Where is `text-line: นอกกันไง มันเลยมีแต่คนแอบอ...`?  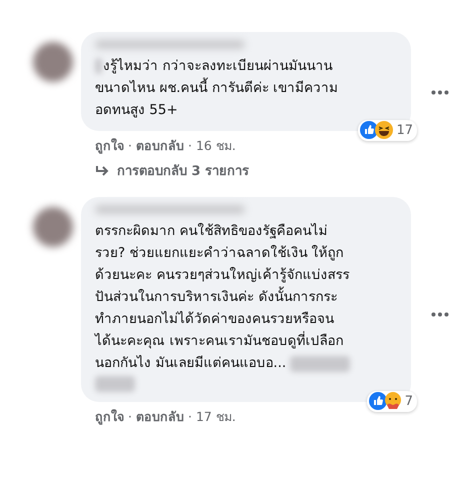
text-line: นอกกันไง มันเลยมีแต่คนแอบอ... is located at coordinates (190, 363).